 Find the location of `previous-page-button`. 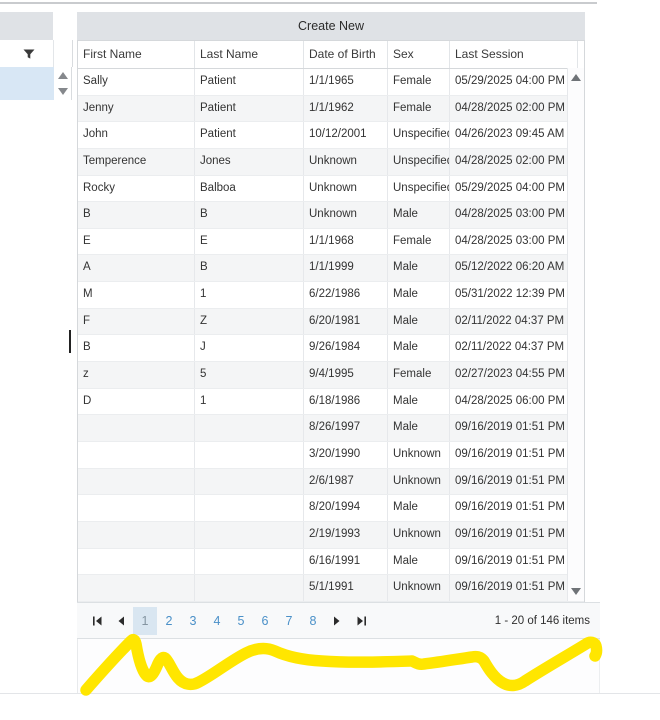

previous-page-button is located at coordinates (121, 621).